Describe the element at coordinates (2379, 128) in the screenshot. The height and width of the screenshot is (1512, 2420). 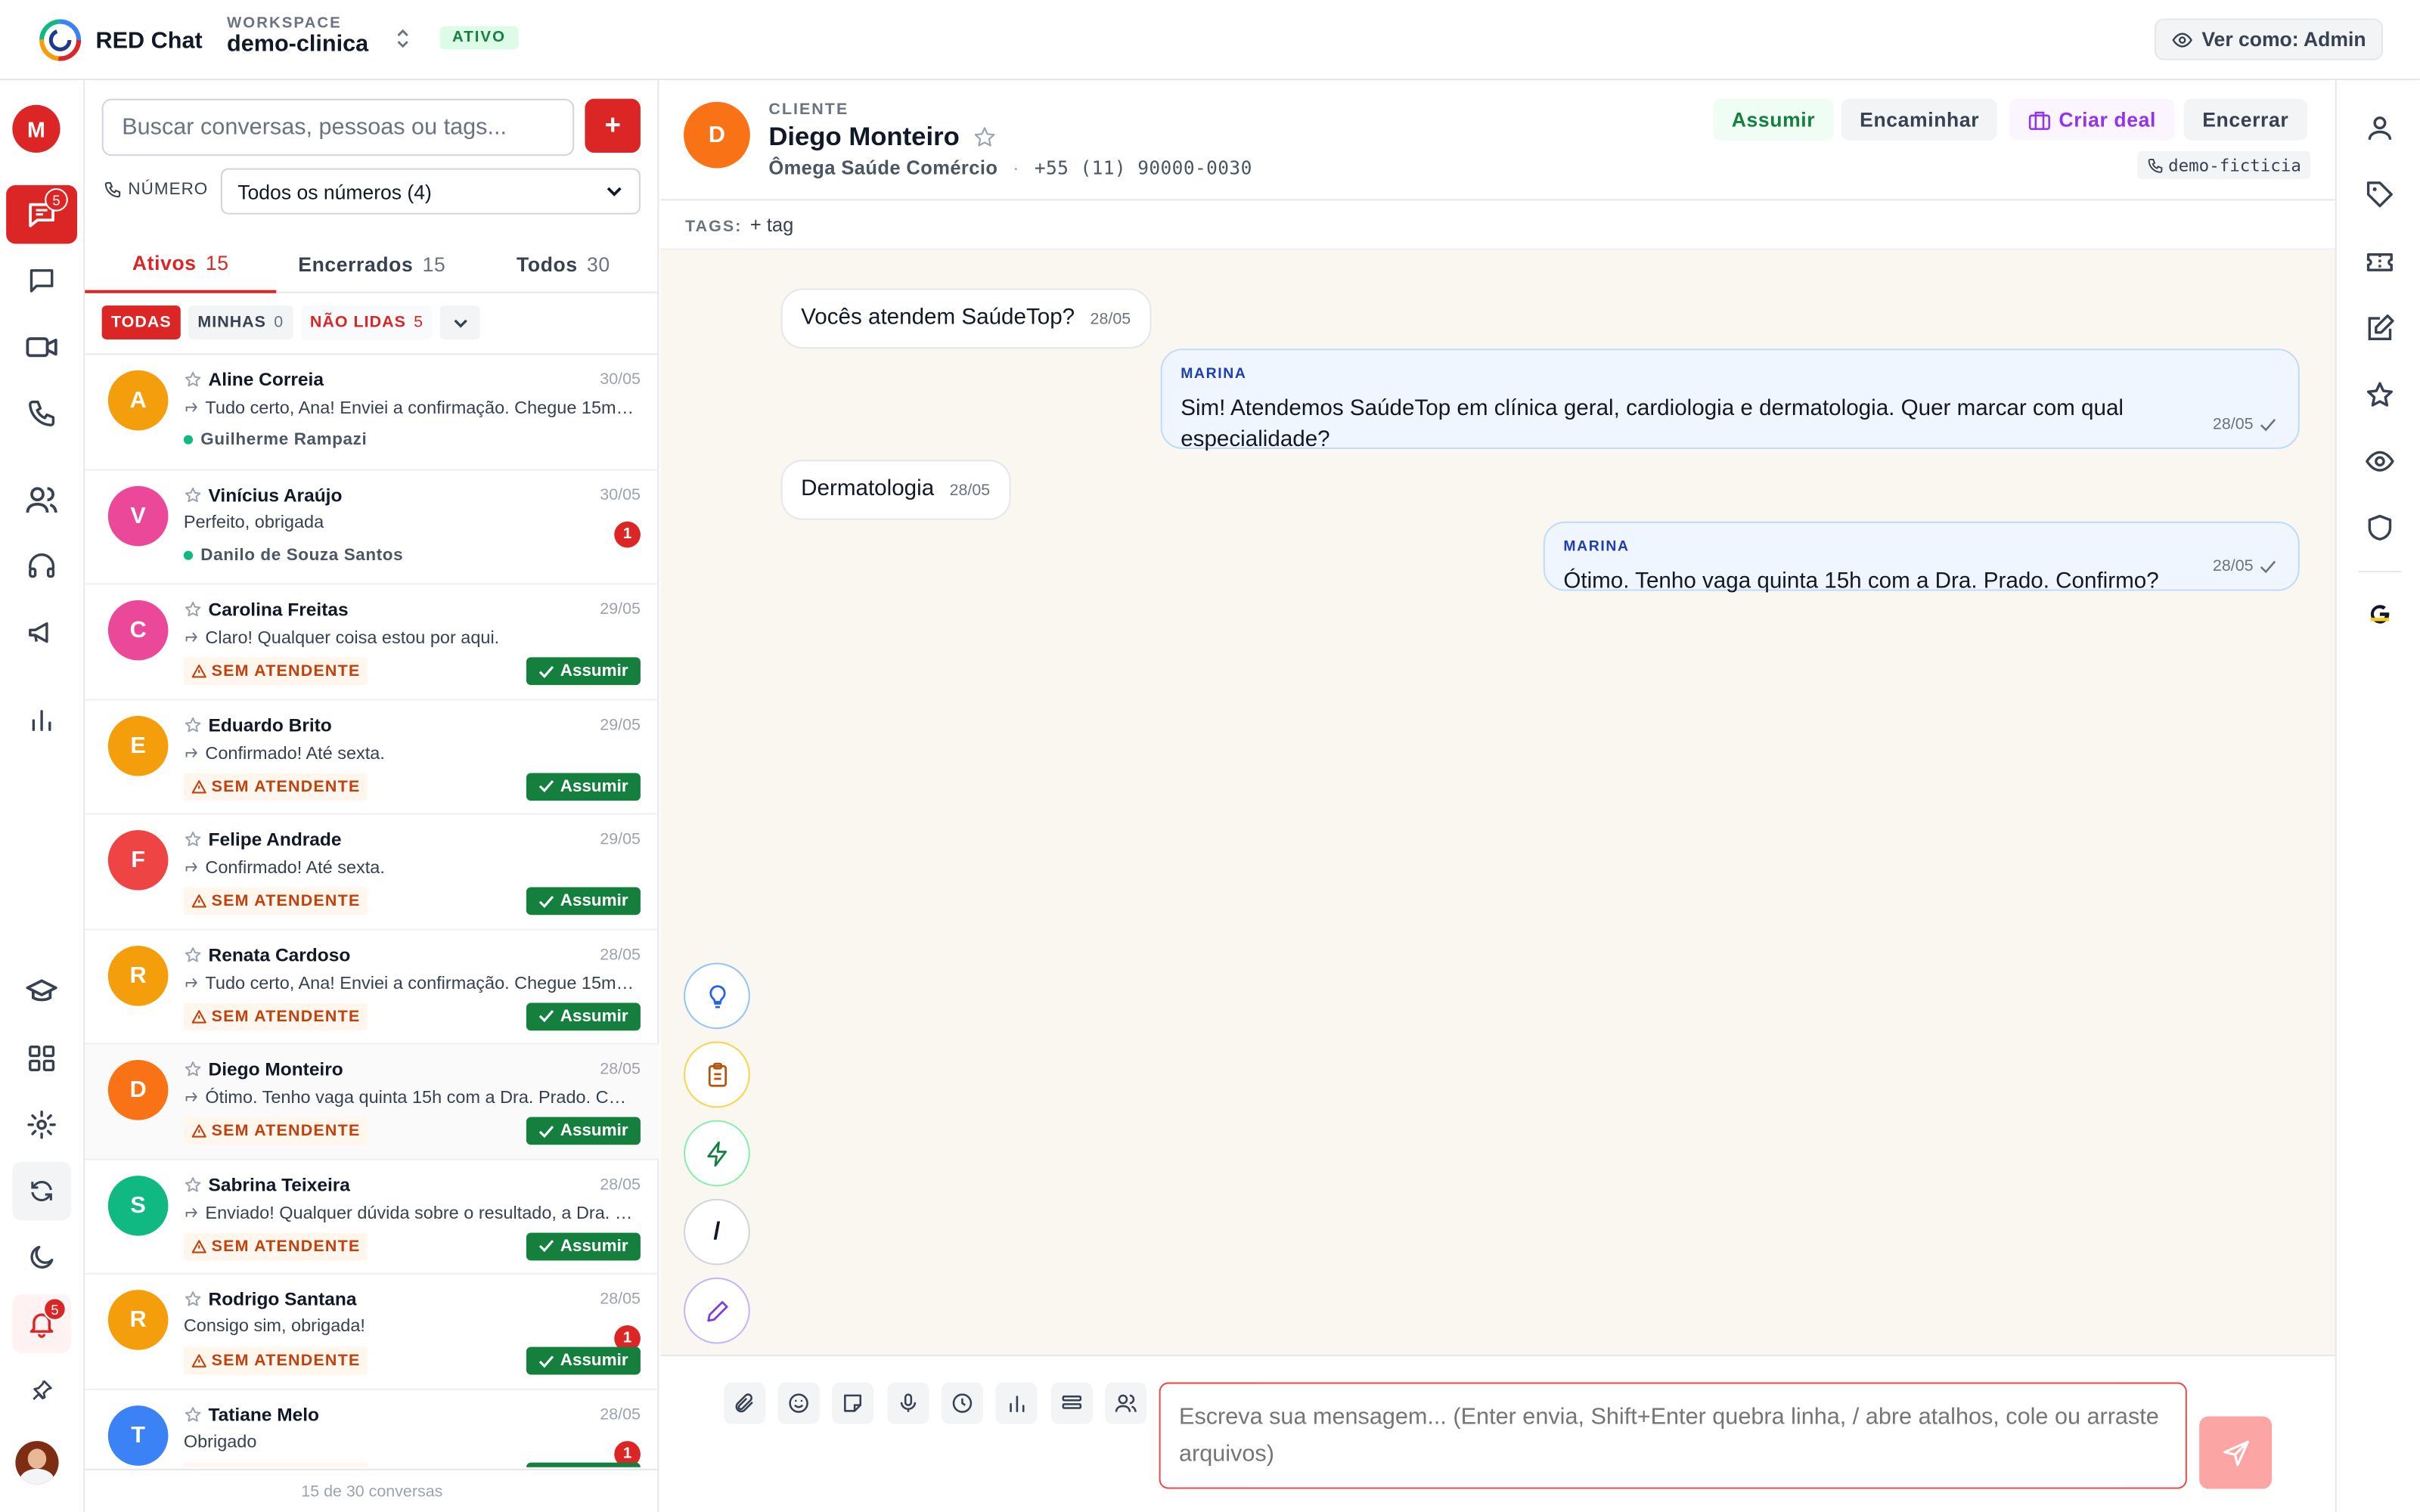
I see `contact-info-button` at that location.